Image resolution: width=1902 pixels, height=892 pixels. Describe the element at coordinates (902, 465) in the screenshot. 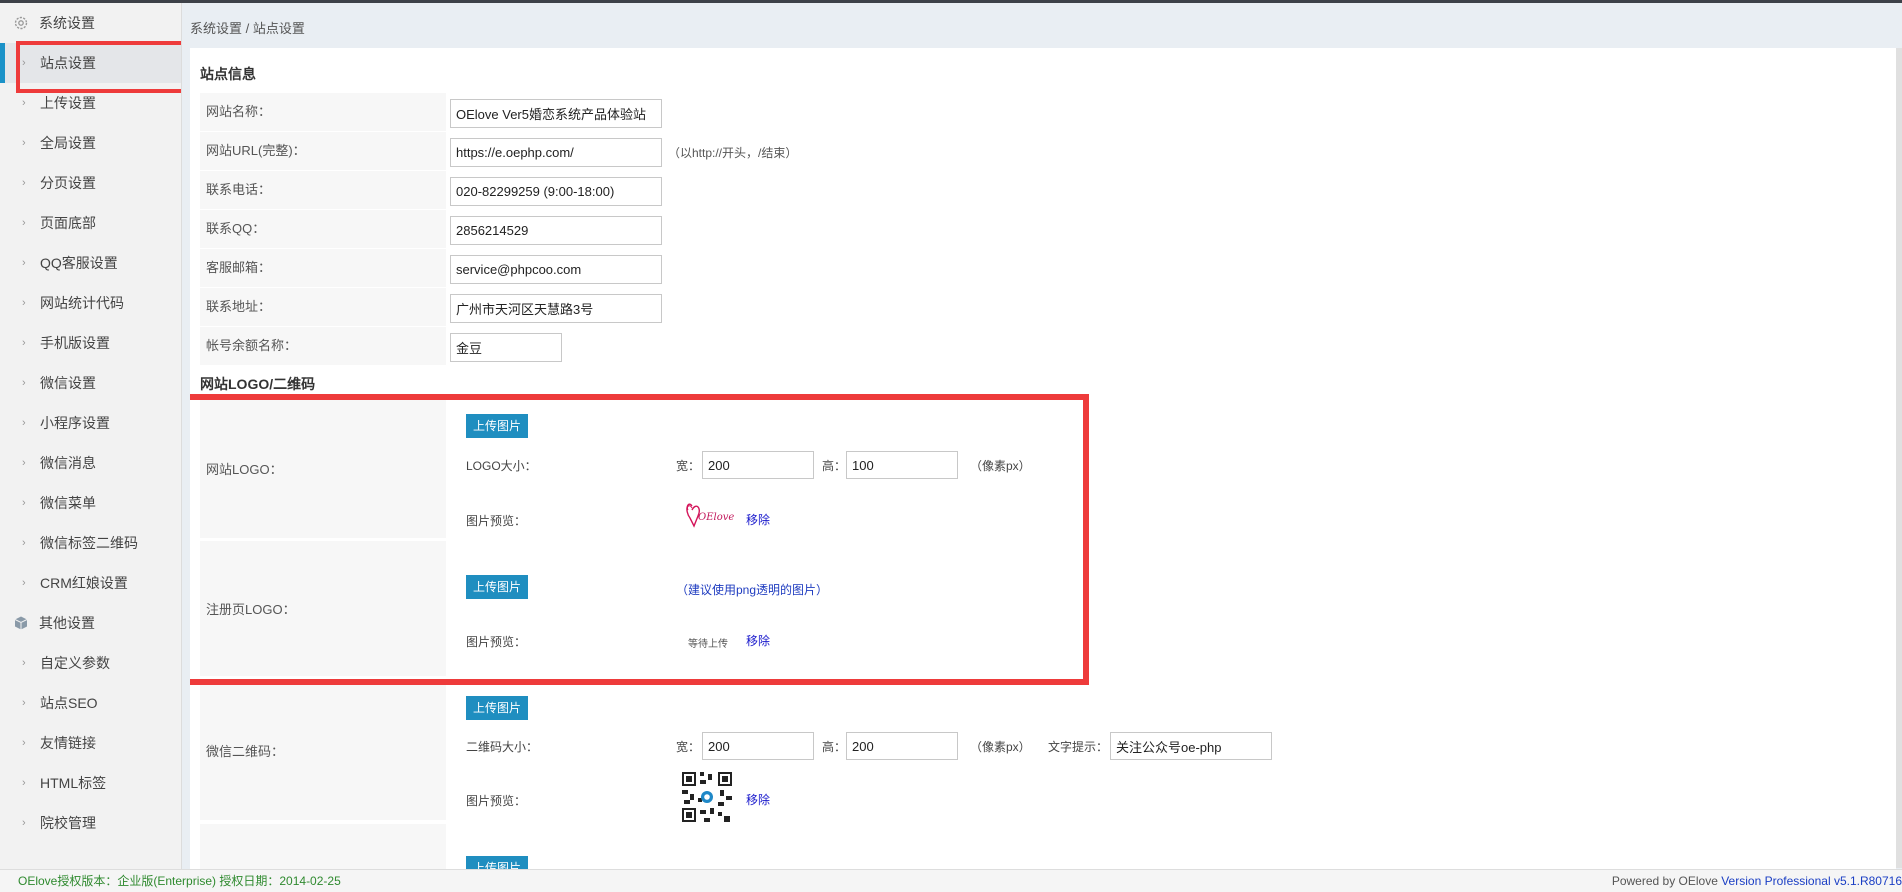

I see `logo-height-input` at that location.